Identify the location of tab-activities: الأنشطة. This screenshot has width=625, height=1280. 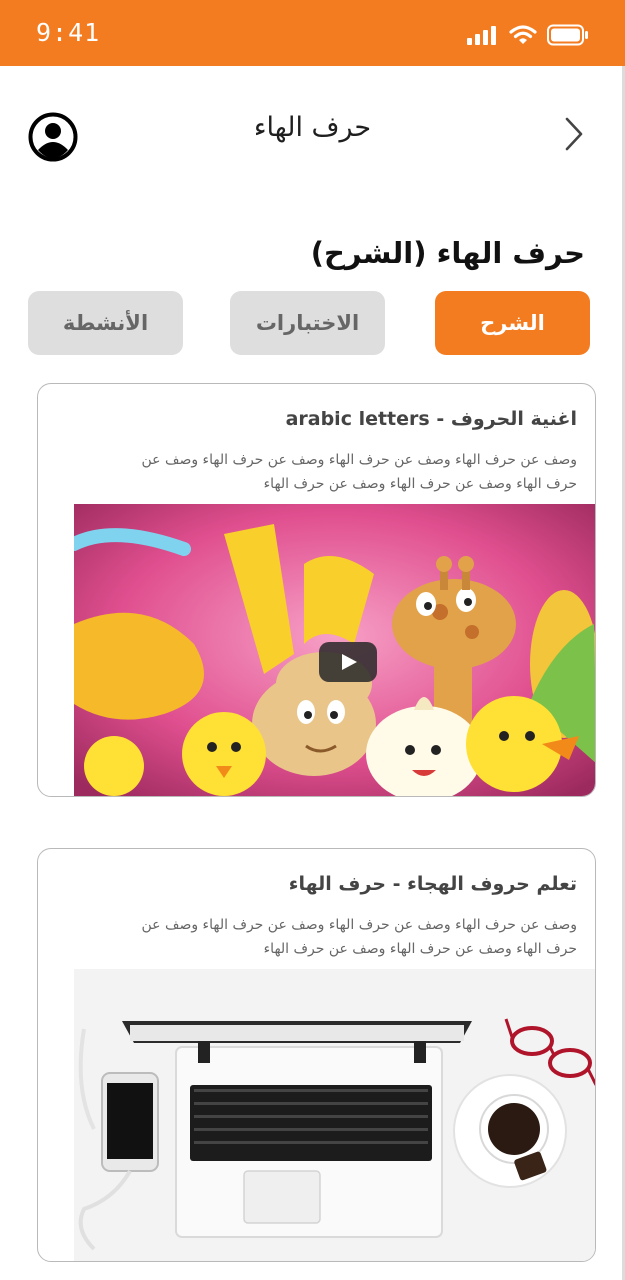
(105, 323).